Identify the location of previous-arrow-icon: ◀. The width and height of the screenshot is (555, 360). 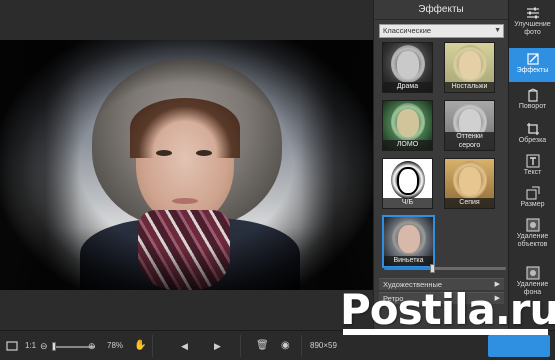
(184, 346).